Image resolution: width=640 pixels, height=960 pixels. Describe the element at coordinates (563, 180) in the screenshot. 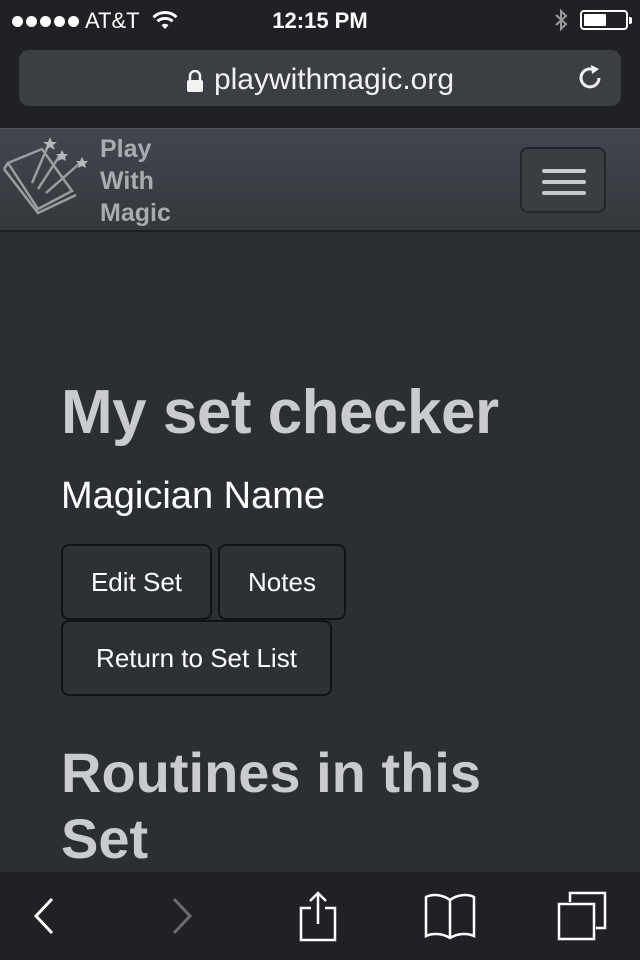

I see `menu-toggle-button` at that location.